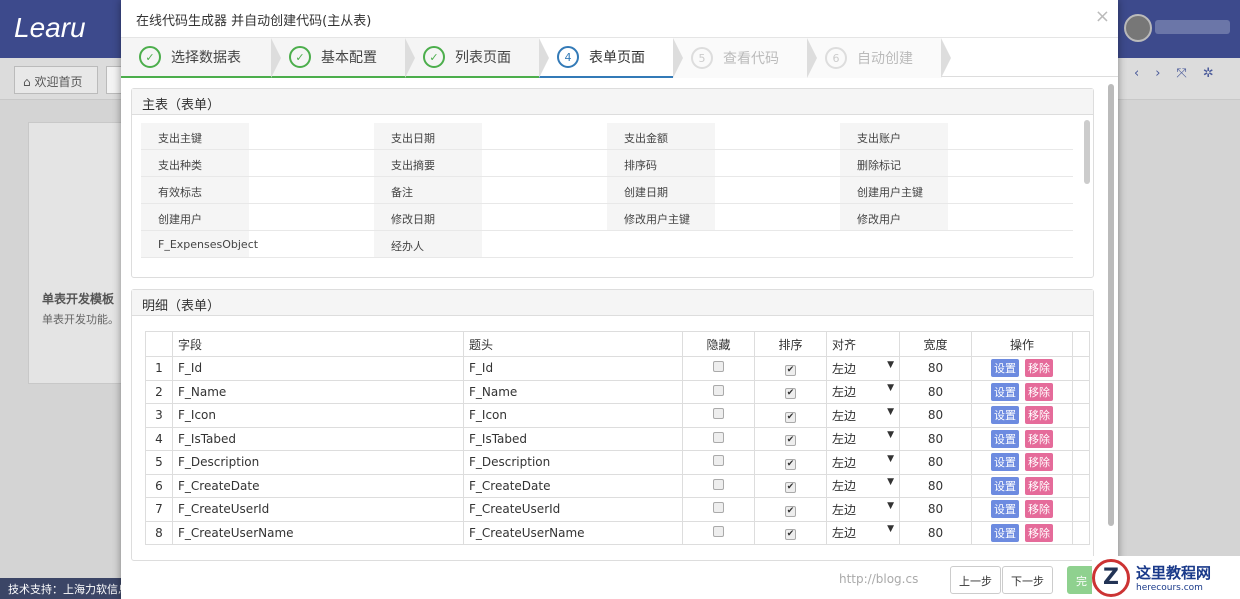  Describe the element at coordinates (1181, 73) in the screenshot. I see `fullscreen-icon: ⤧` at that location.